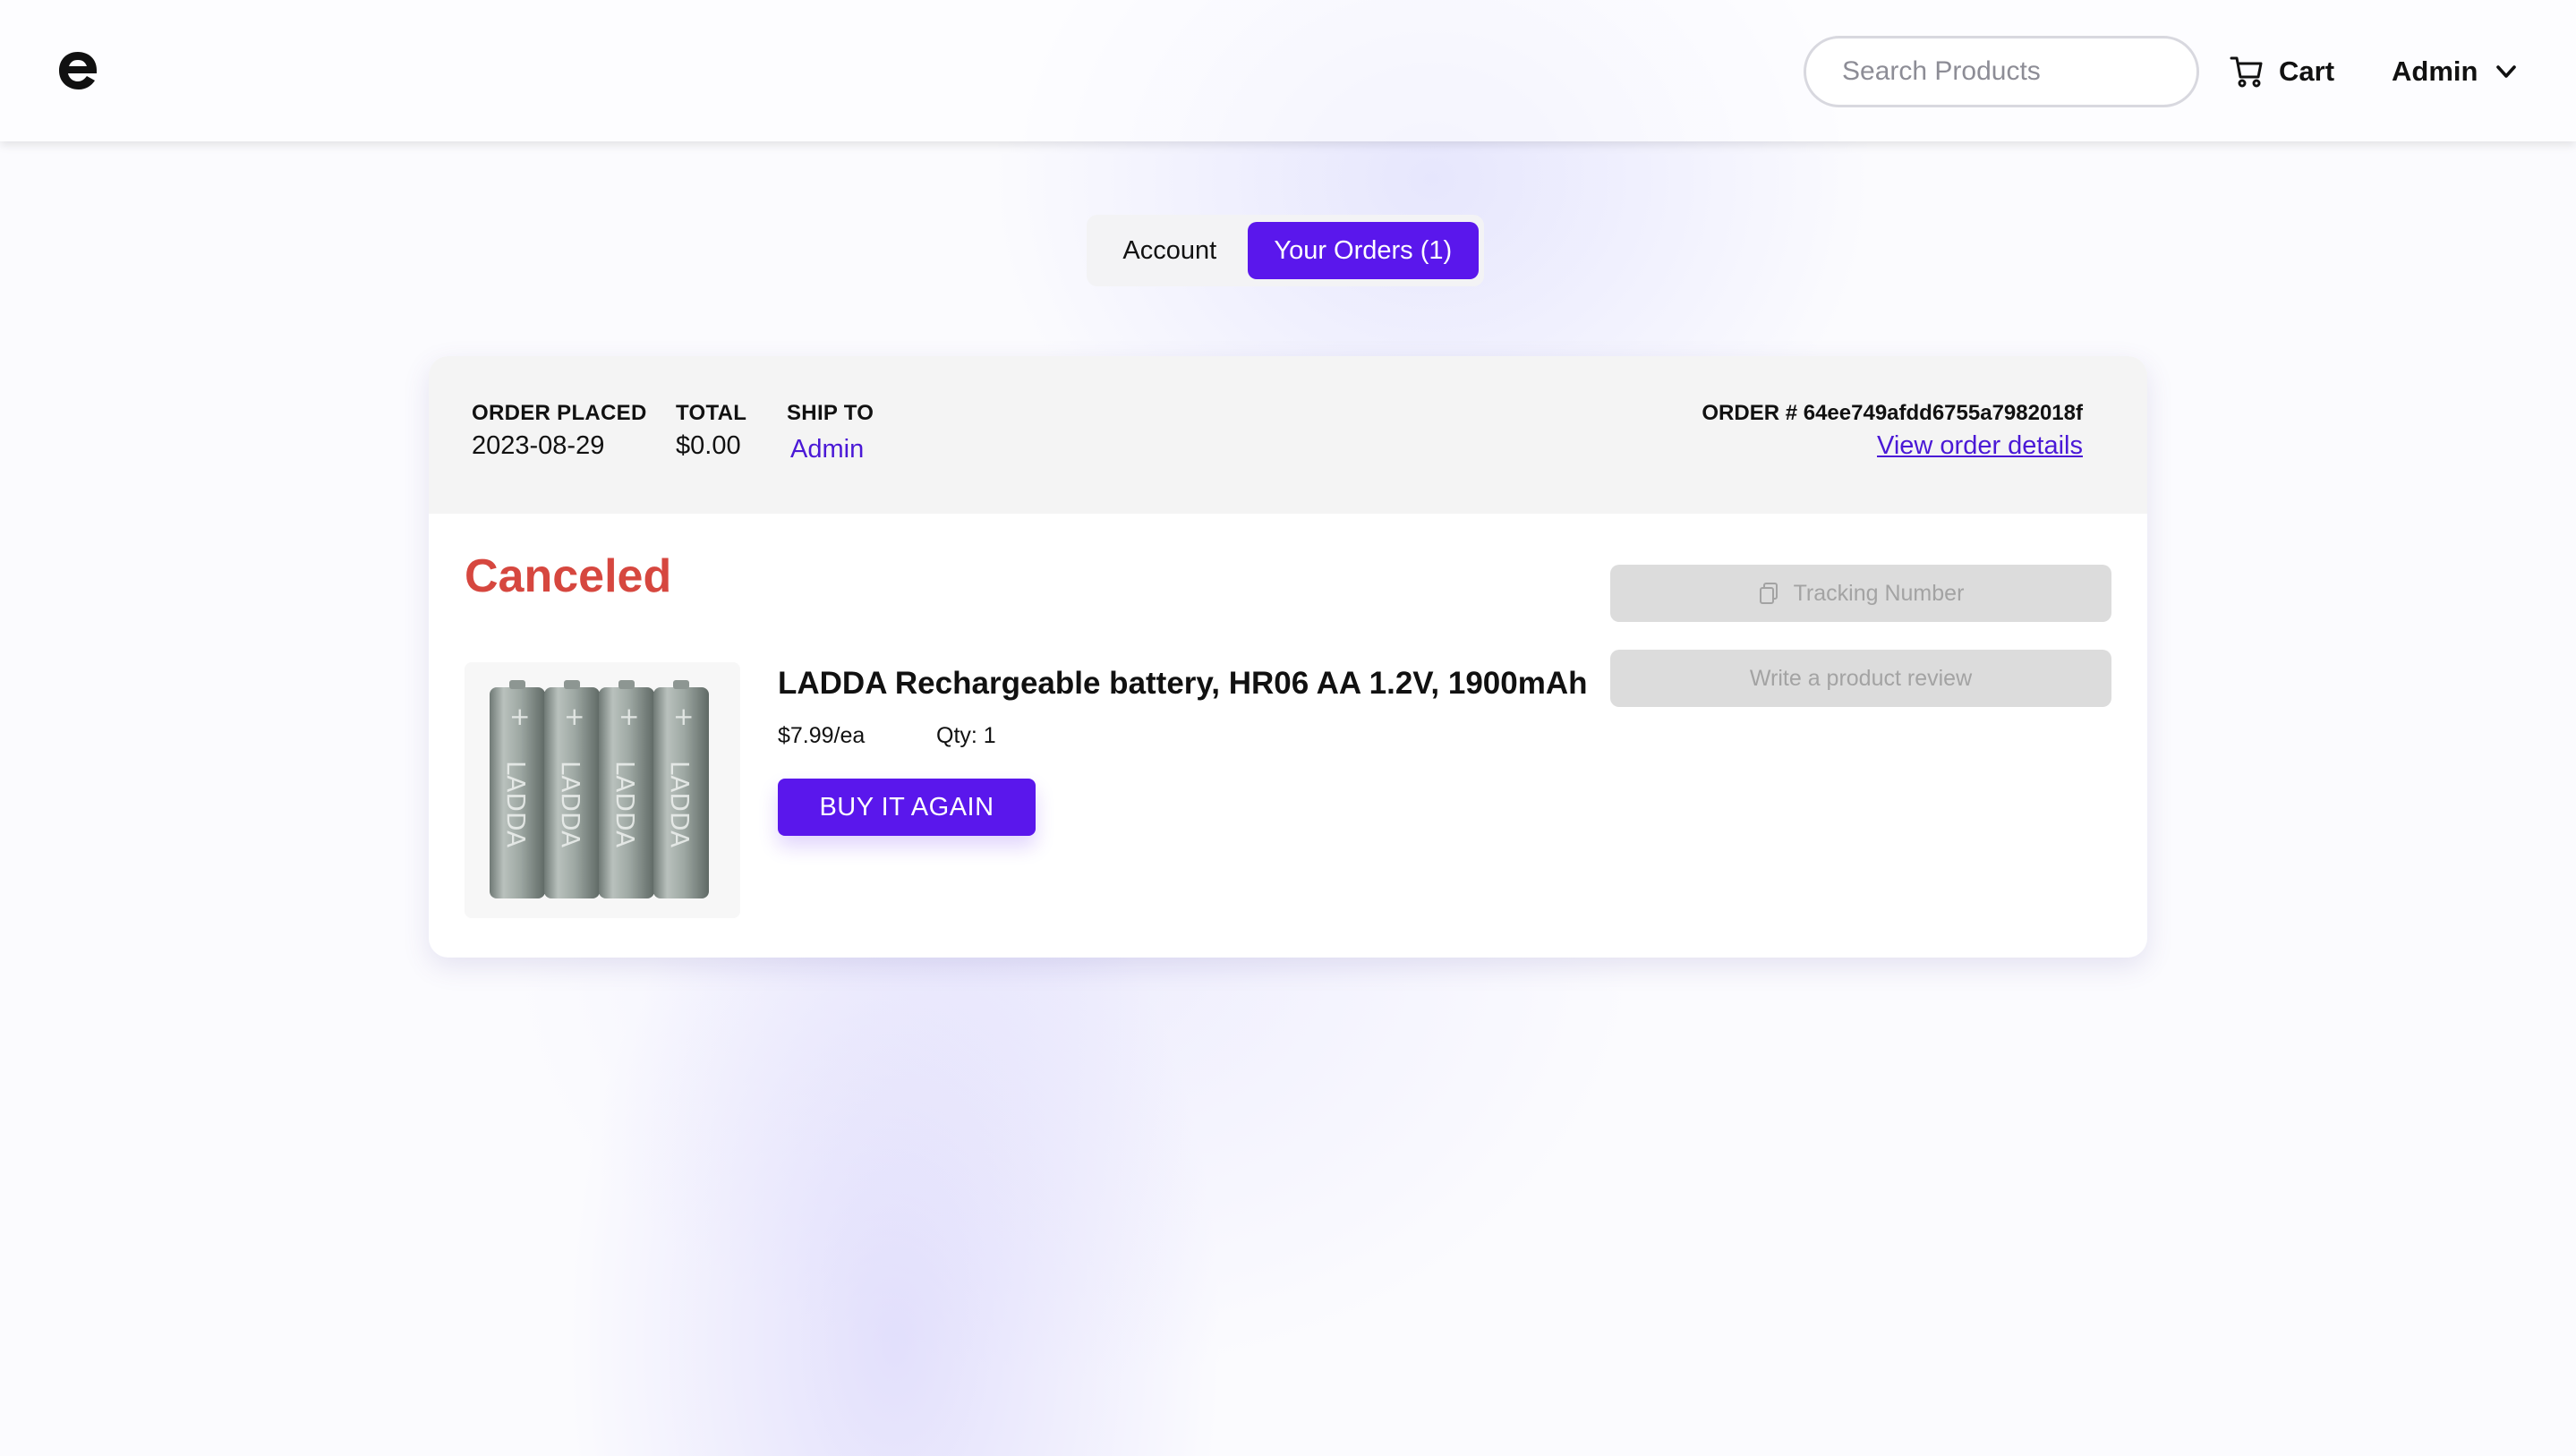 The height and width of the screenshot is (1456, 2576). What do you see at coordinates (966, 735) in the screenshot?
I see `product-quantity: Qty: 1` at bounding box center [966, 735].